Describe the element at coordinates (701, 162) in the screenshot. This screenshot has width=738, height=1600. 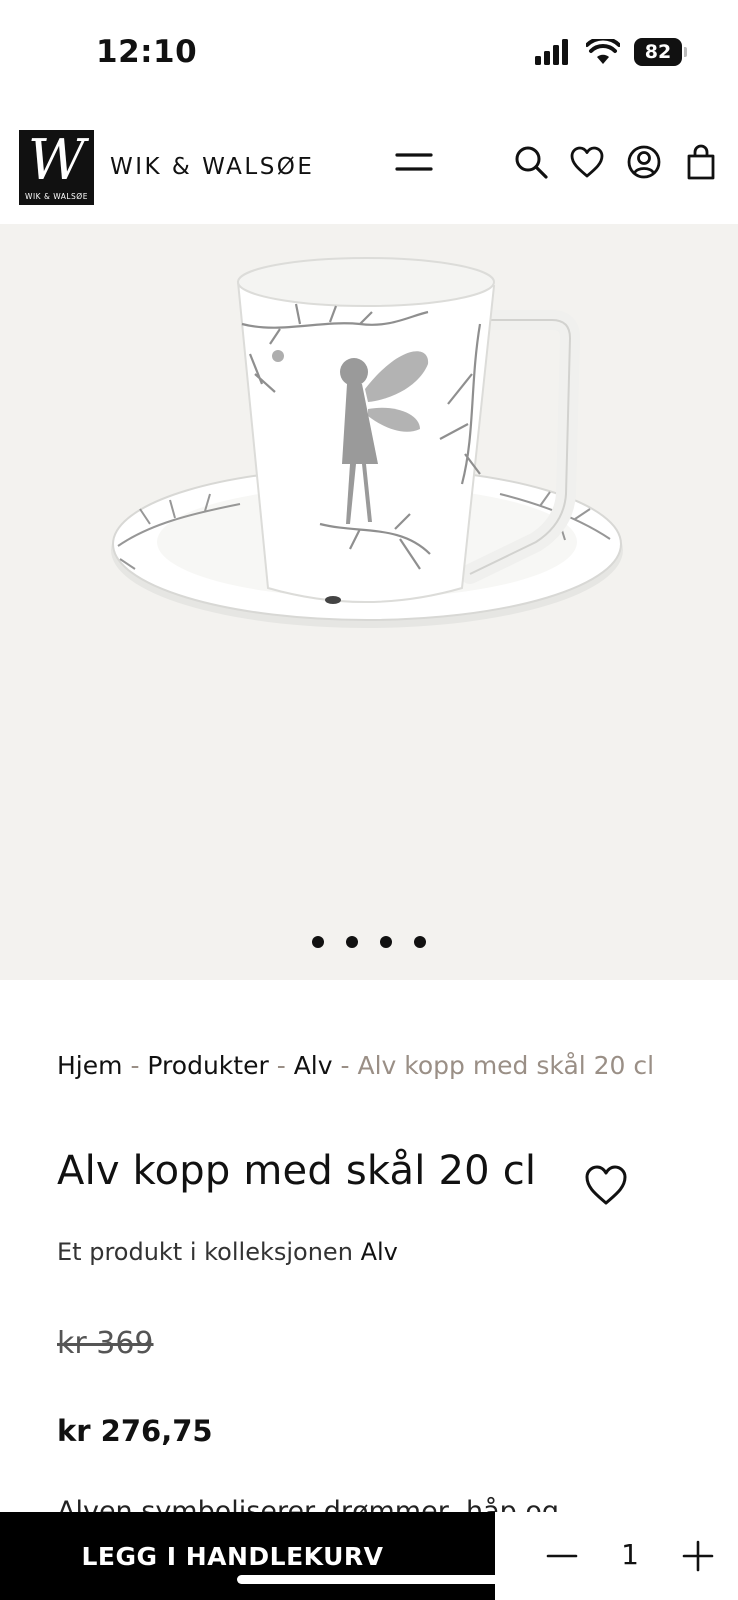
I see `cart-icon` at that location.